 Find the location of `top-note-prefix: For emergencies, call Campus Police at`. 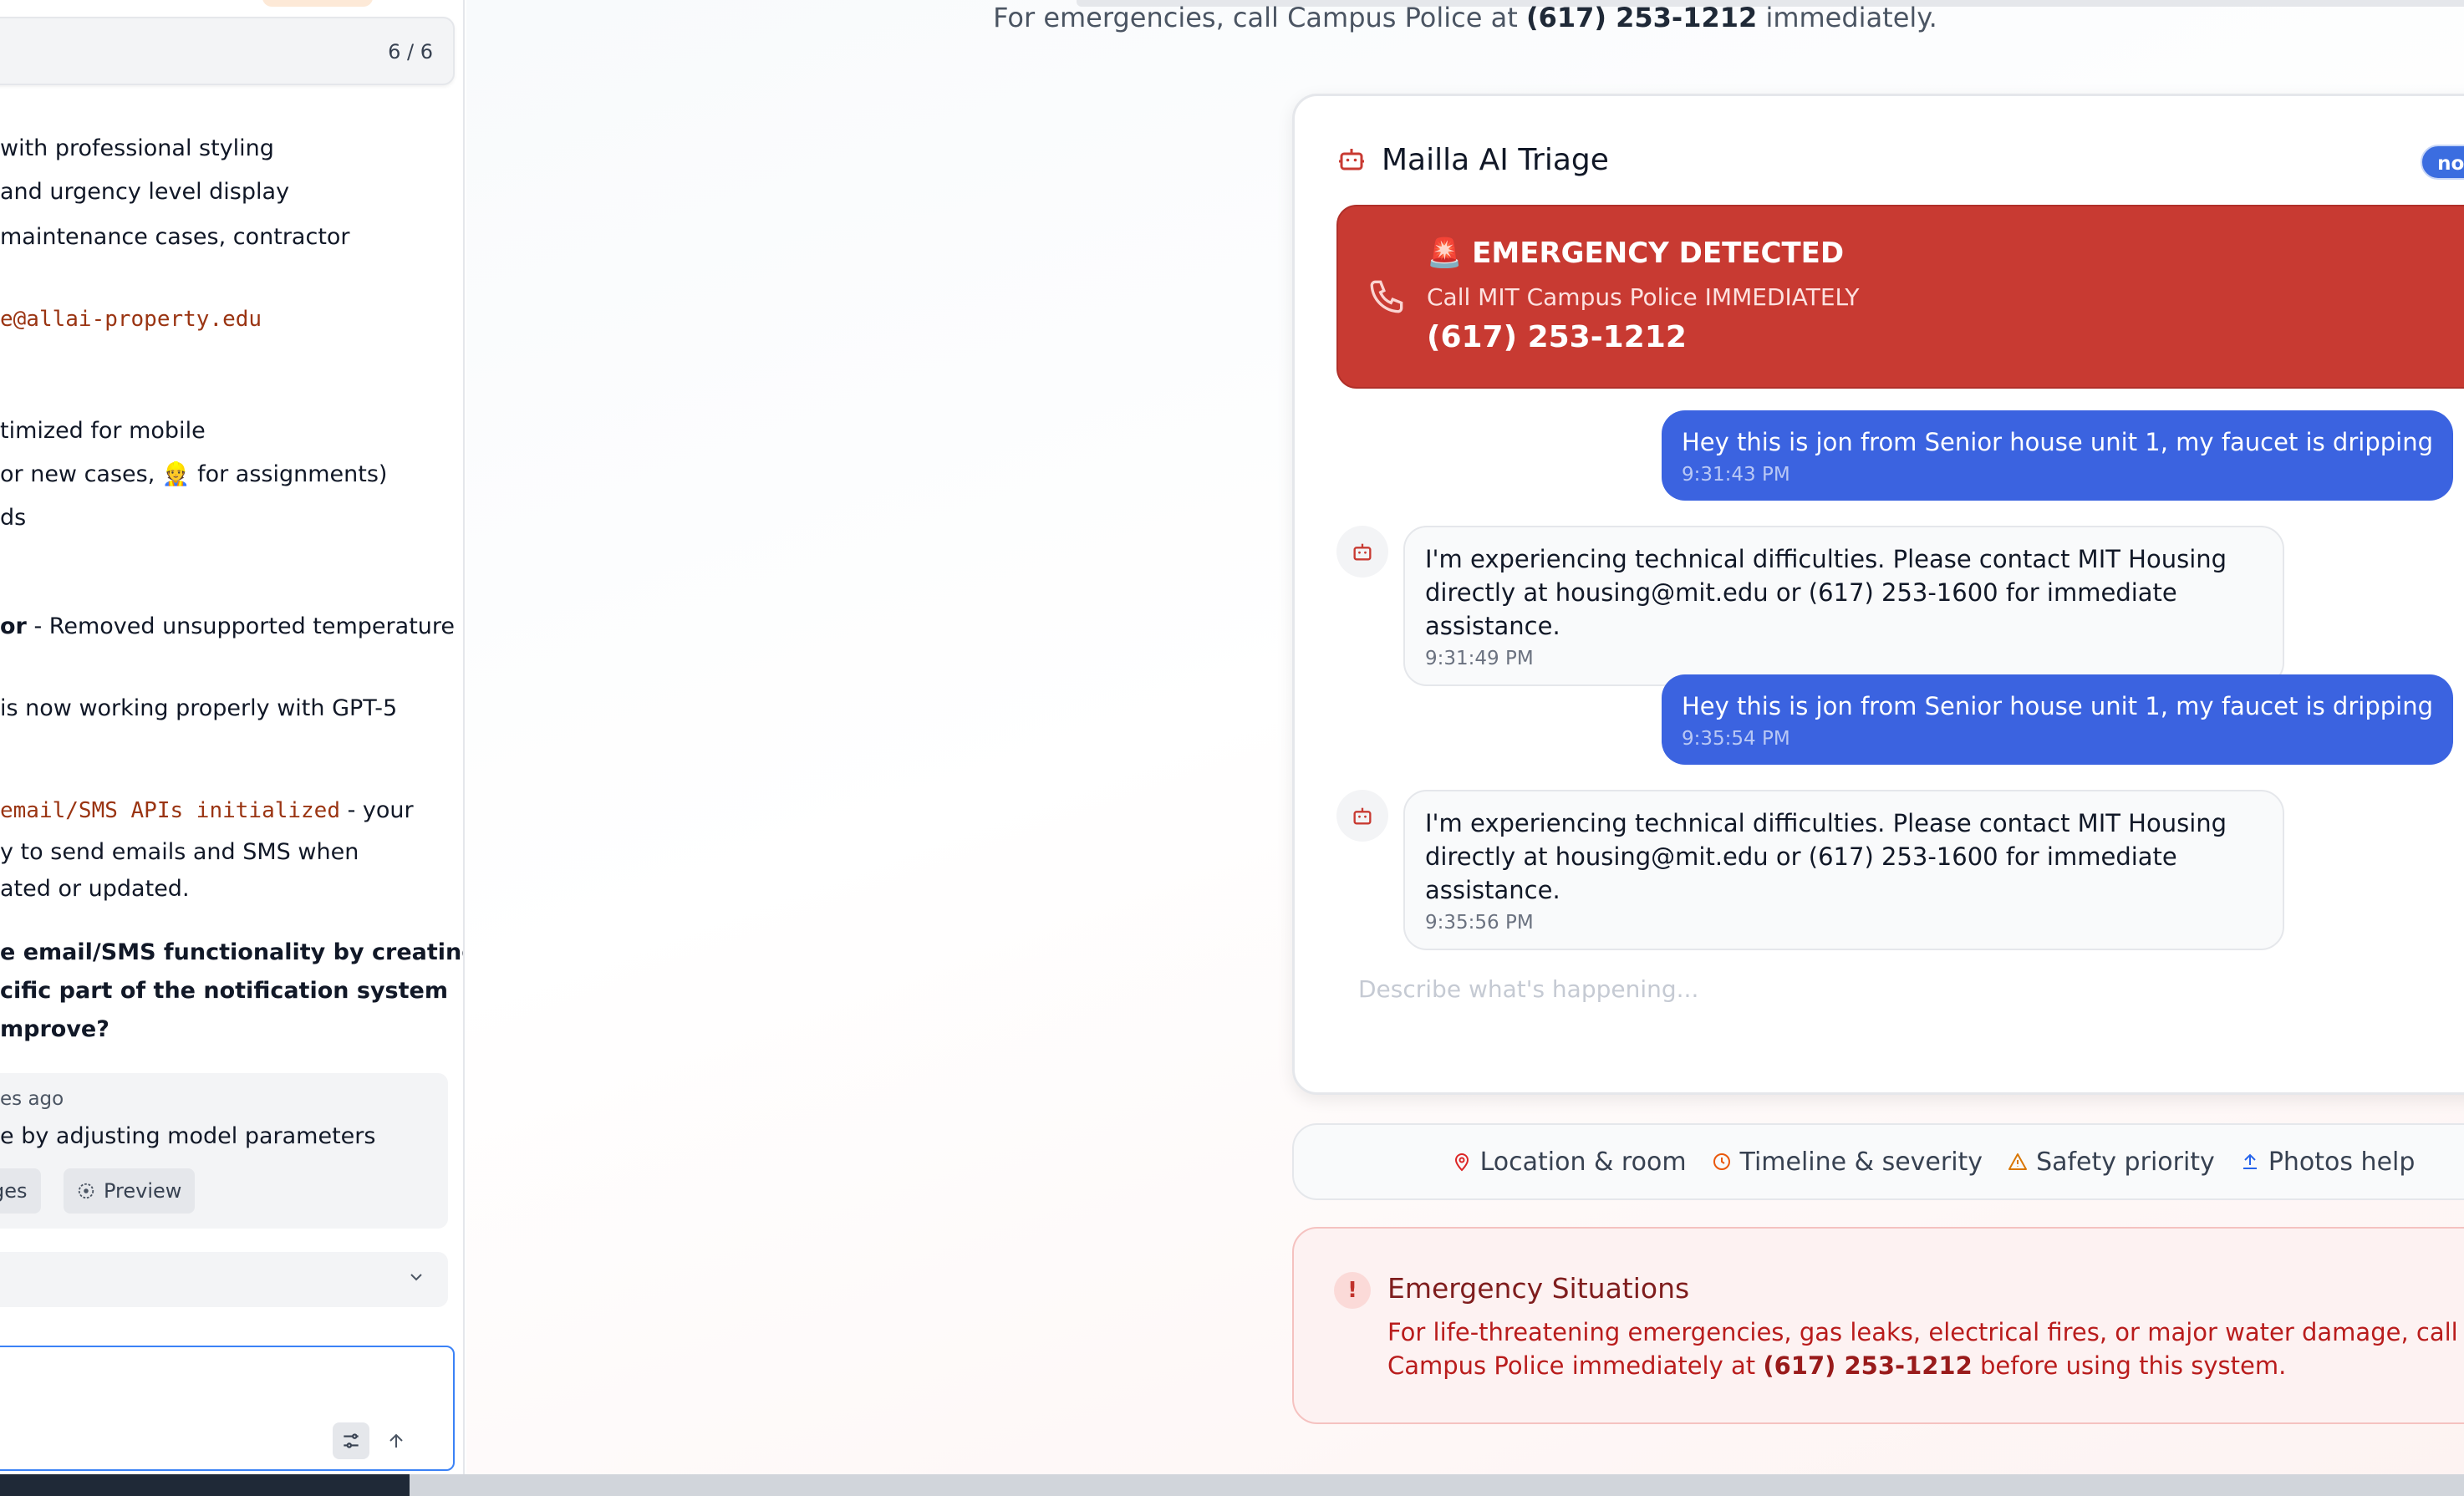

top-note-prefix: For emergencies, call Campus Police at is located at coordinates (1255, 17).